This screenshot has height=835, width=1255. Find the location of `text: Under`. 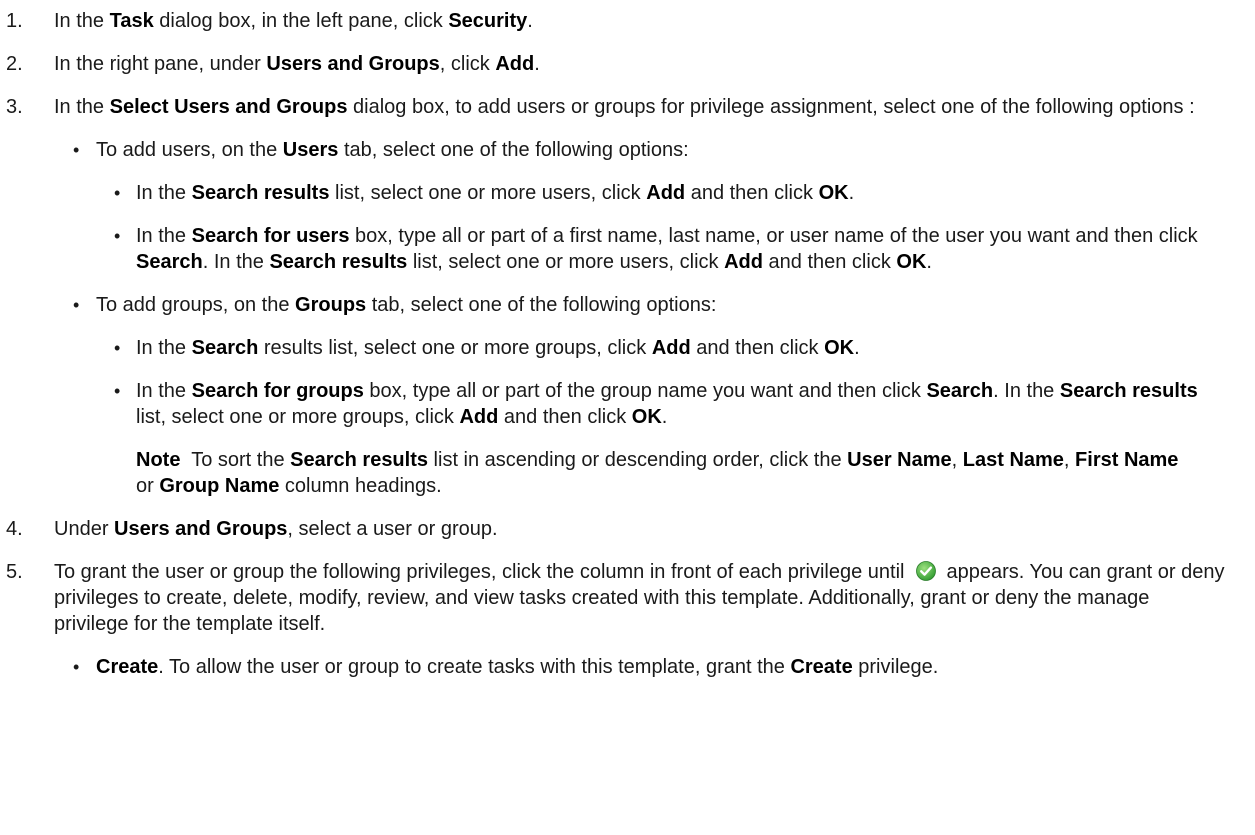

text: Under is located at coordinates (84, 529).